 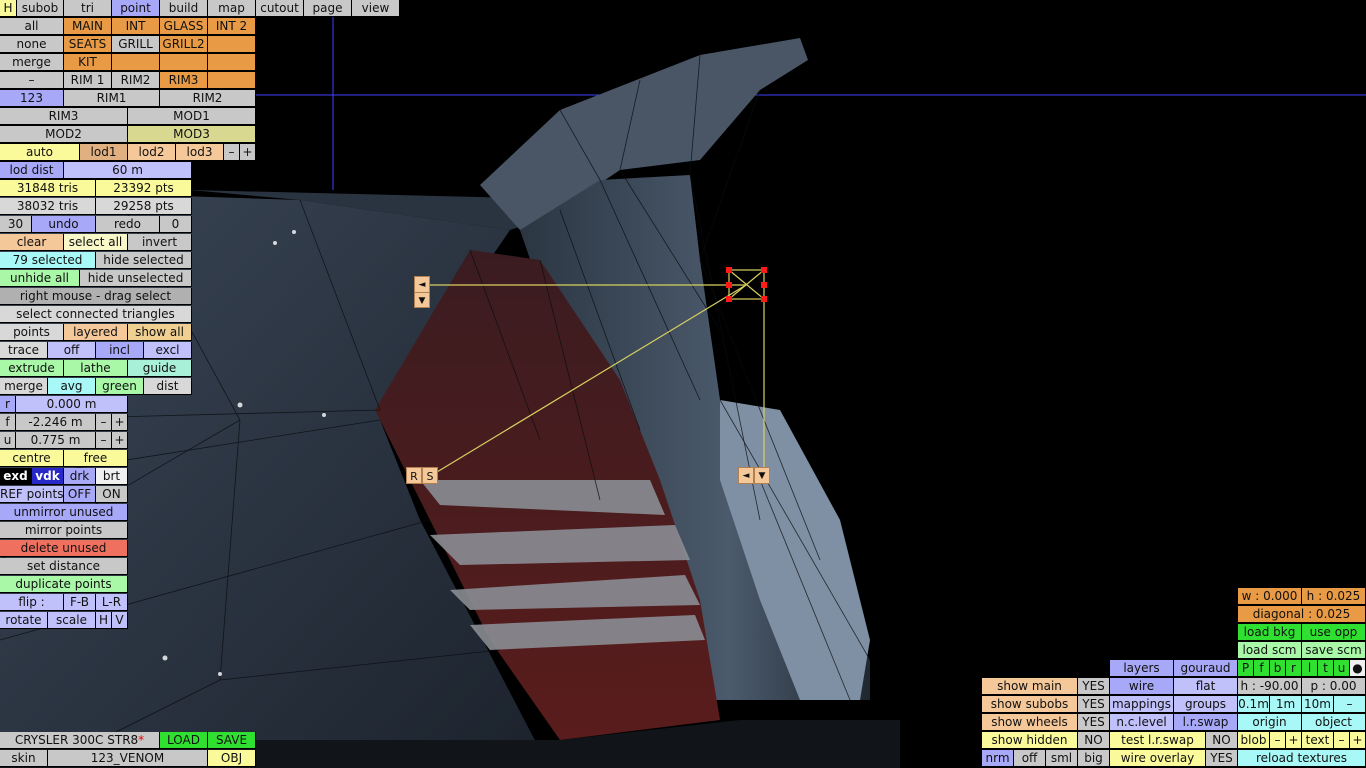 What do you see at coordinates (88, 8) in the screenshot?
I see `menu-tri: tri` at bounding box center [88, 8].